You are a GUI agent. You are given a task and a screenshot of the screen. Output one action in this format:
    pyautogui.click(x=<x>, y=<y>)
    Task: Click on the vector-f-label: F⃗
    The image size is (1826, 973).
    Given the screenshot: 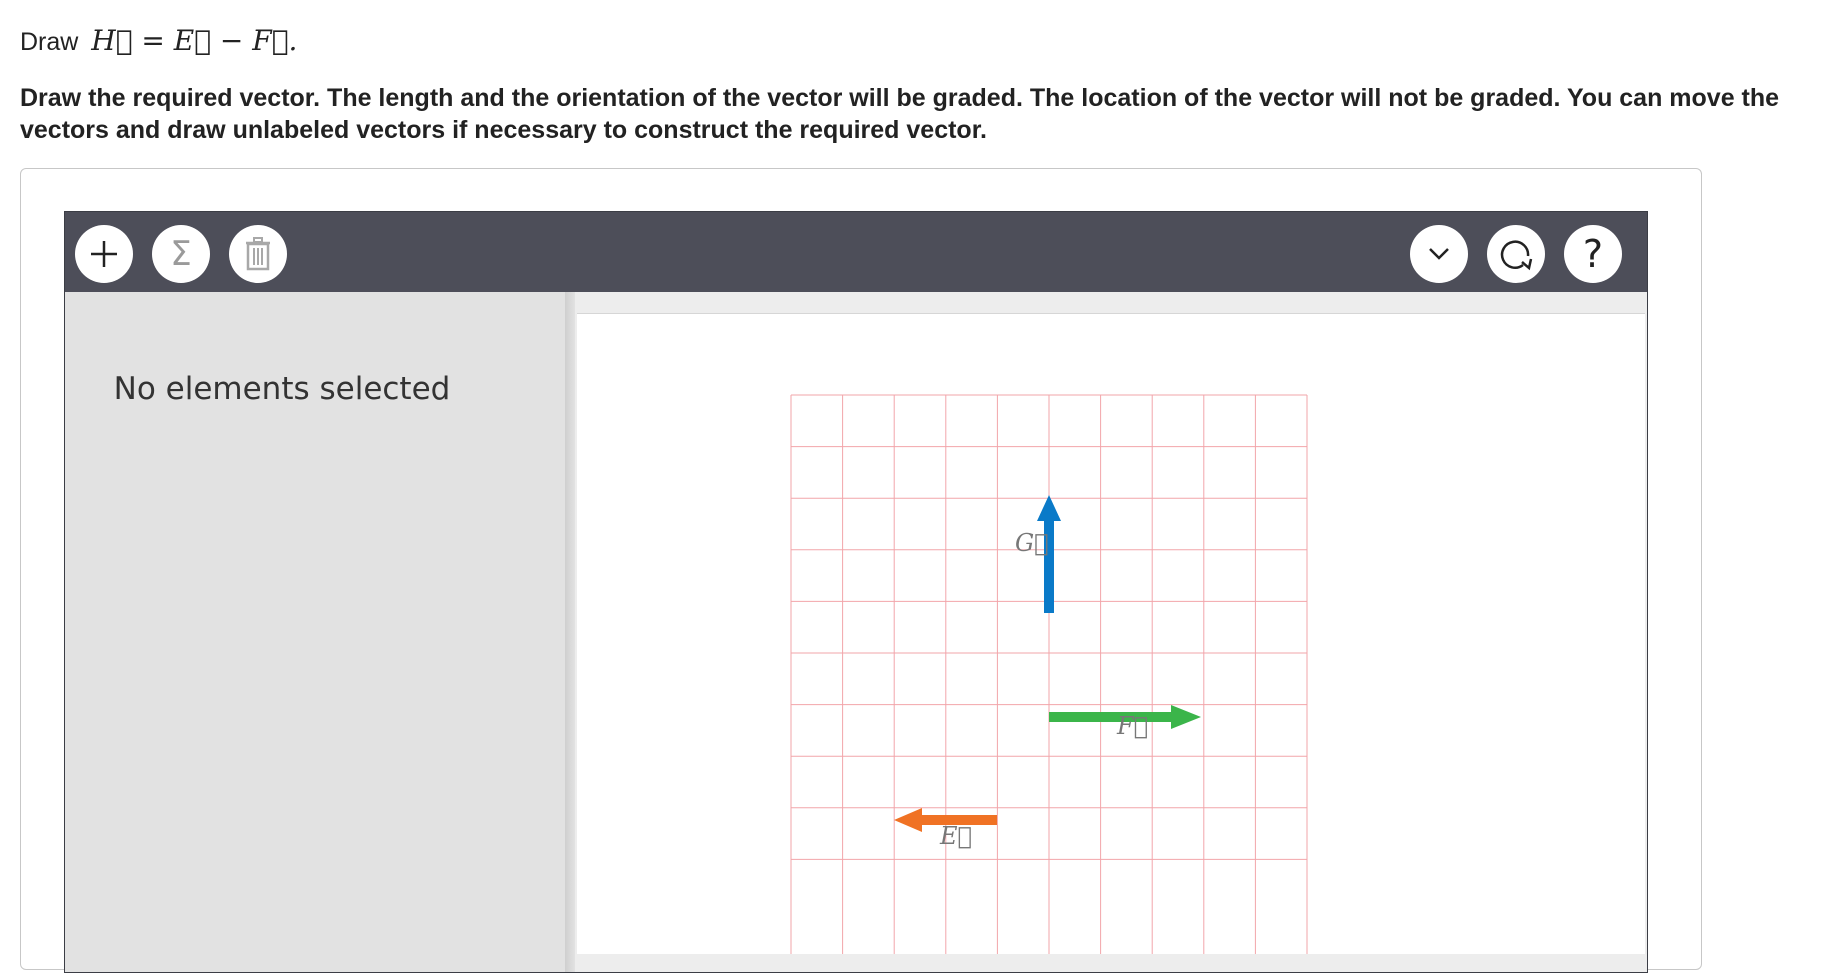 What is the action you would take?
    pyautogui.click(x=1132, y=726)
    